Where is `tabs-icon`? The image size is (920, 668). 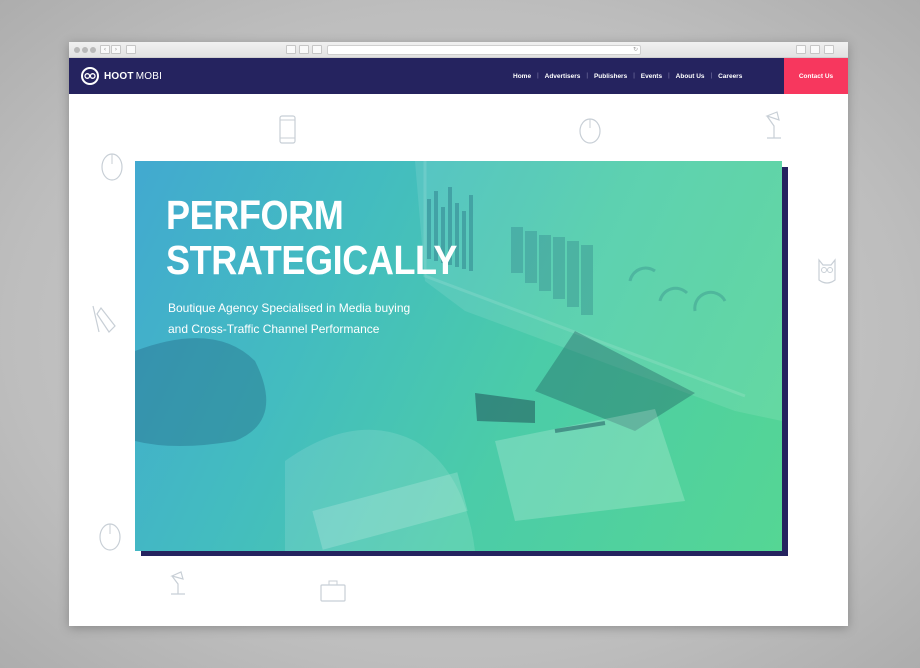 tabs-icon is located at coordinates (815, 49).